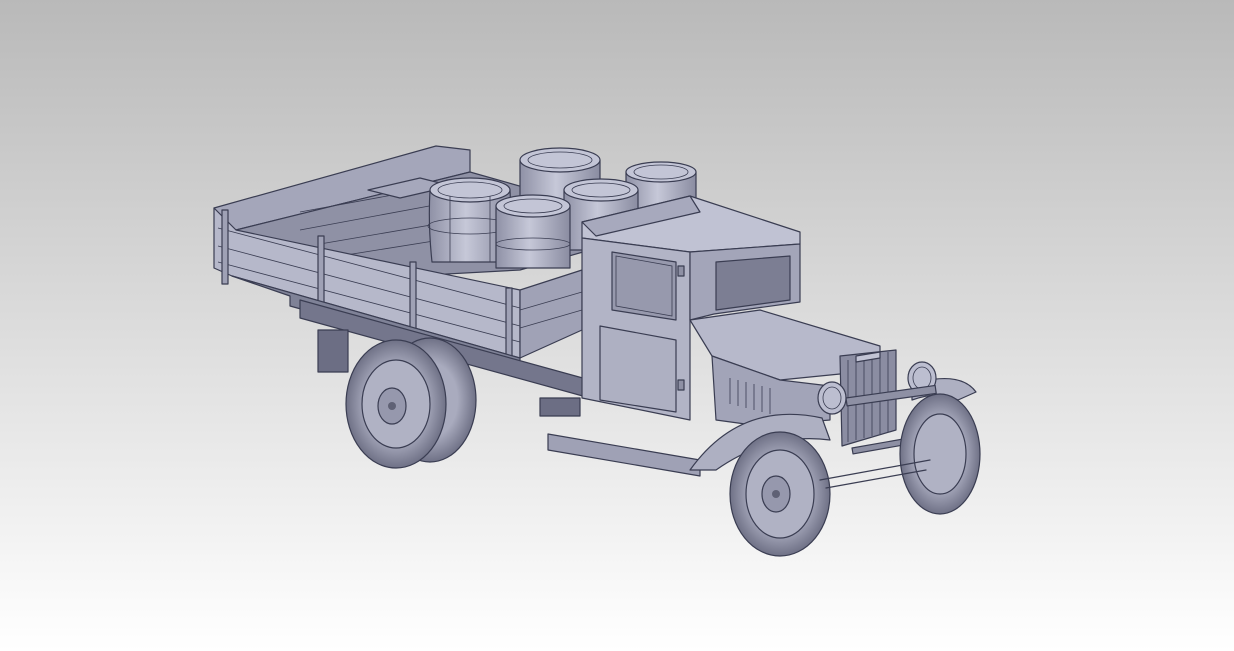  What do you see at coordinates (533, 231) in the screenshot?
I see `barrel` at bounding box center [533, 231].